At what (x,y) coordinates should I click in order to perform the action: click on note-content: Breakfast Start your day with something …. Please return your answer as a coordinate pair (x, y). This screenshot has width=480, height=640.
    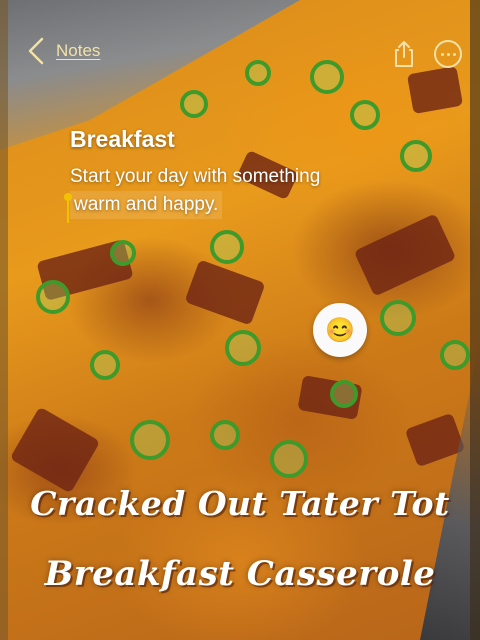
    Looking at the image, I should click on (247, 174).